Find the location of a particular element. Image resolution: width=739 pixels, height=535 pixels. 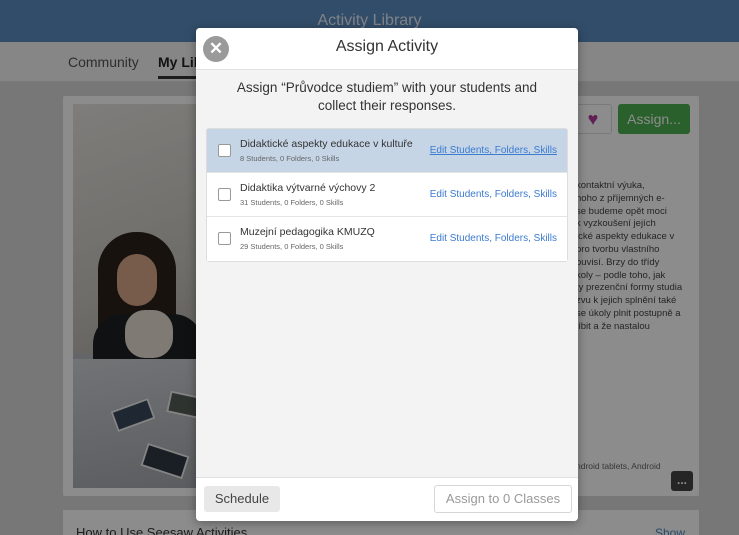

schedule-button: Schedule is located at coordinates (242, 499).